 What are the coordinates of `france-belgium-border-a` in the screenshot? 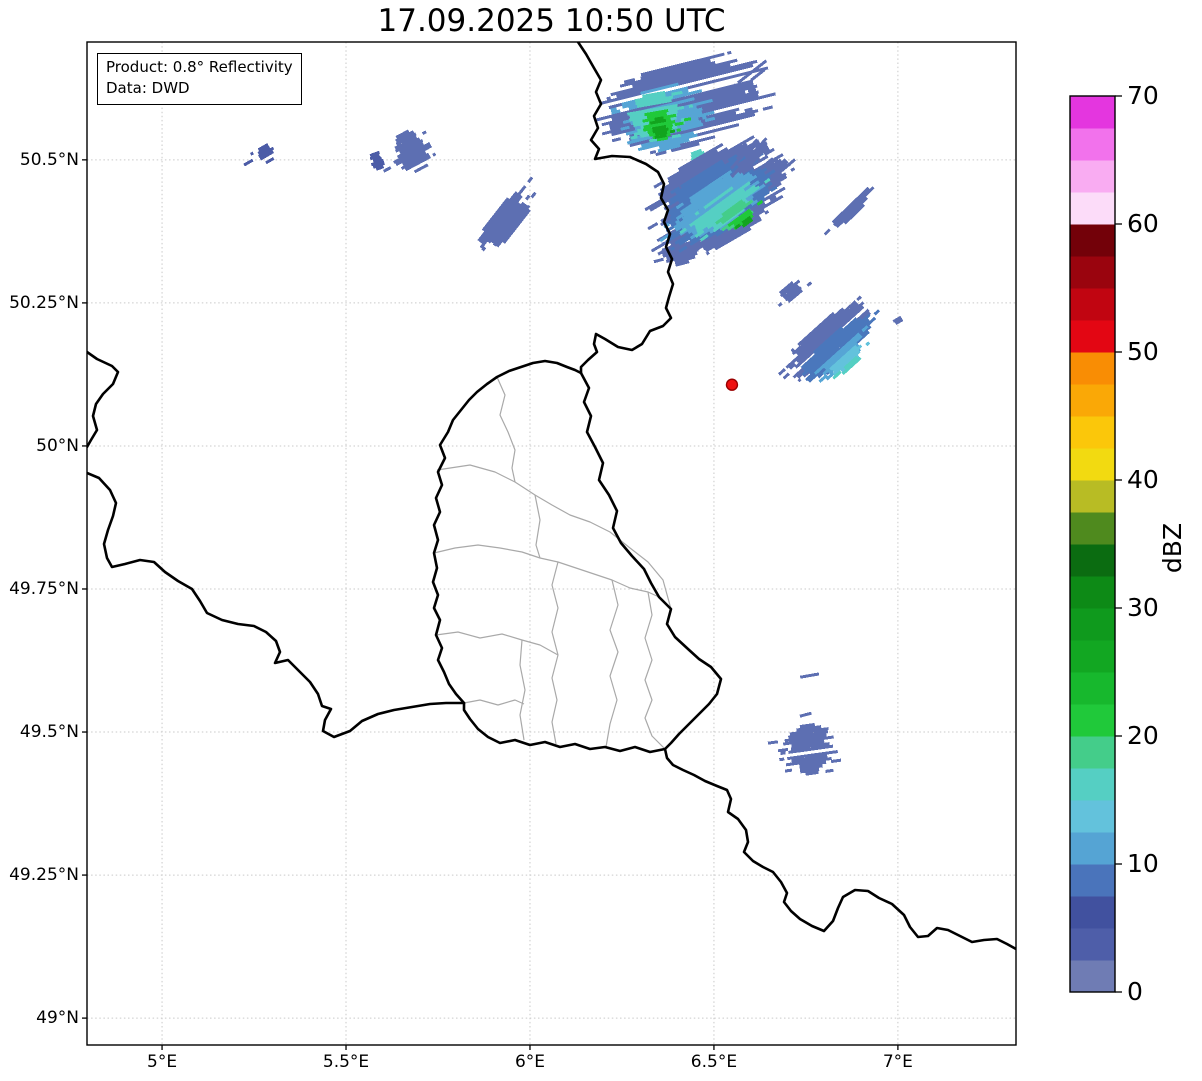 It's located at (103, 399).